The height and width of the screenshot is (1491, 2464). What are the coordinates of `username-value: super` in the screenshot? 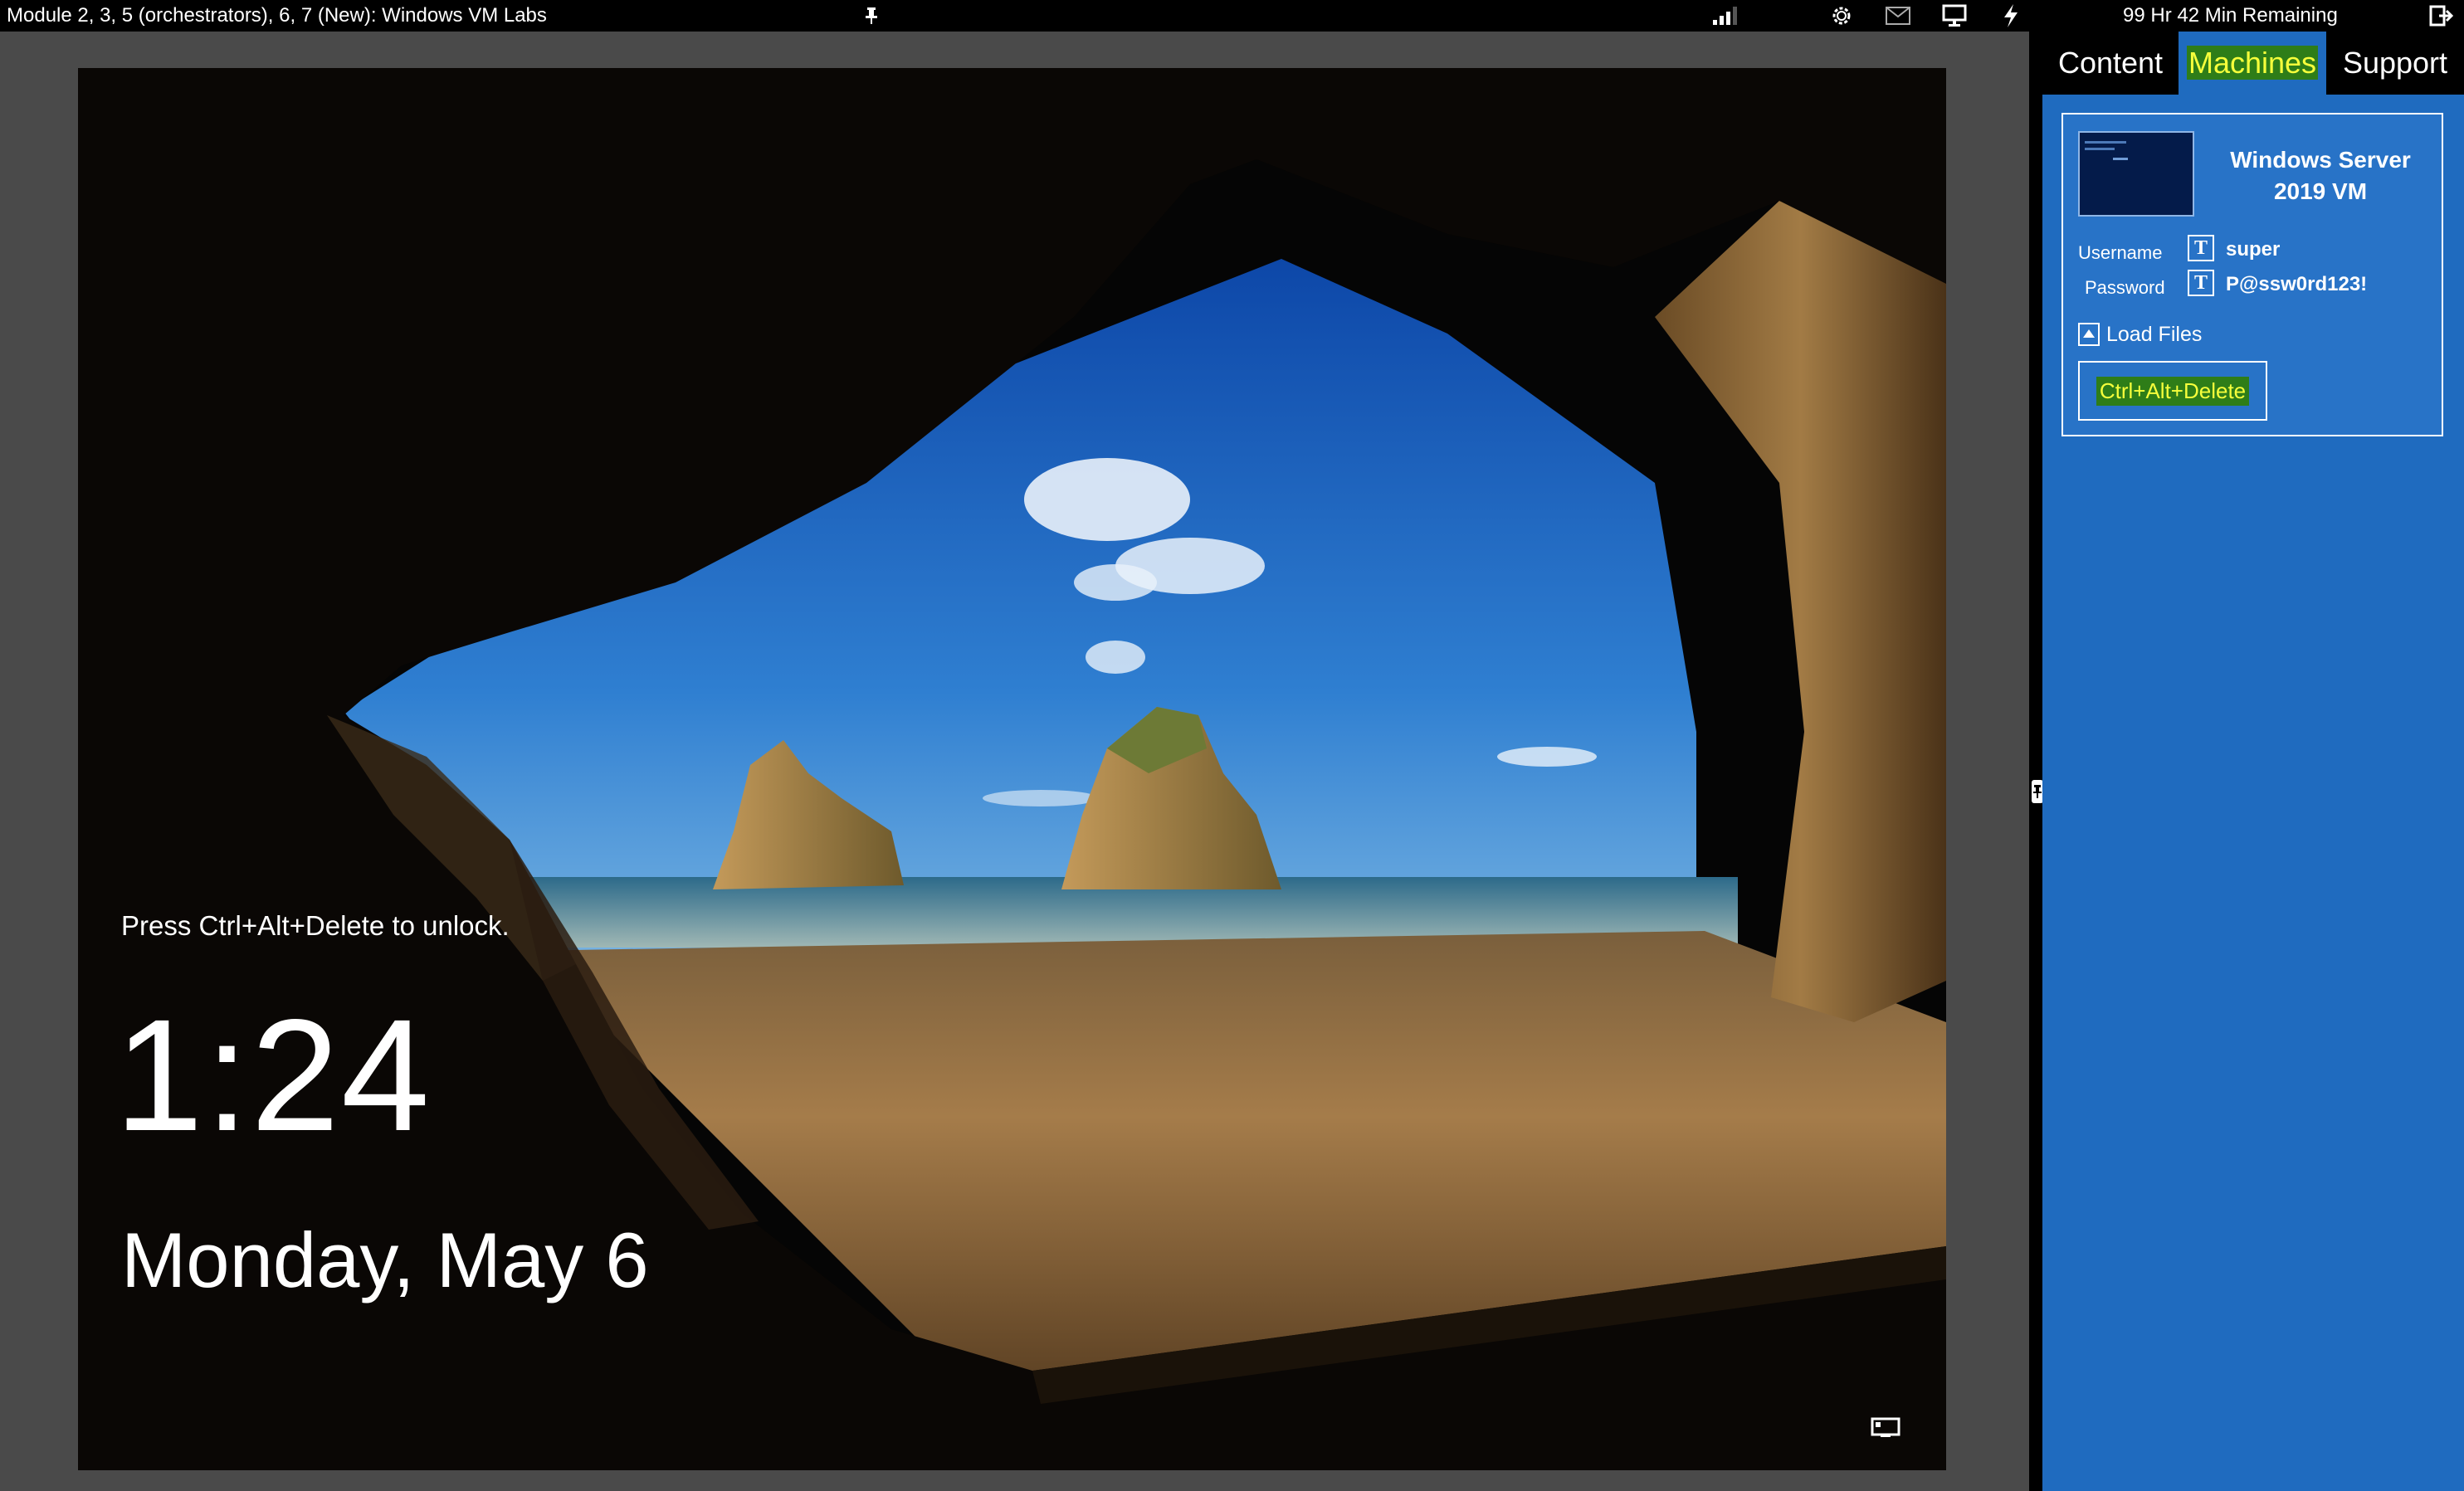 It's located at (2253, 249).